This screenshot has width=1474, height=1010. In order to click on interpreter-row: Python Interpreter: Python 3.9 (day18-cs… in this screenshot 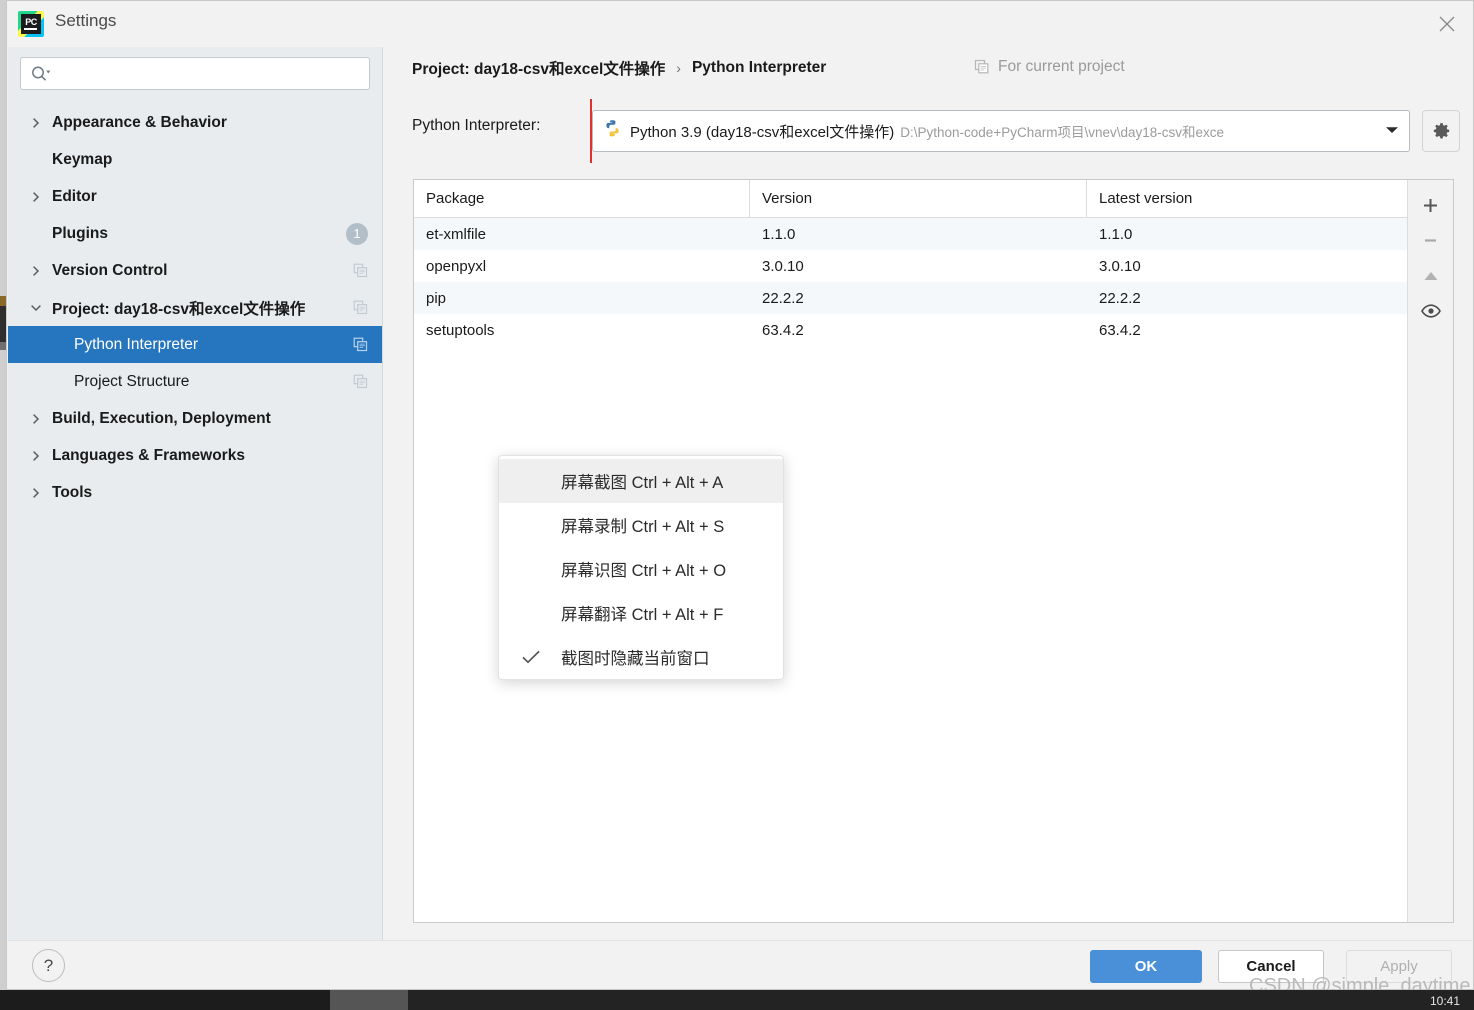, I will do `click(934, 131)`.